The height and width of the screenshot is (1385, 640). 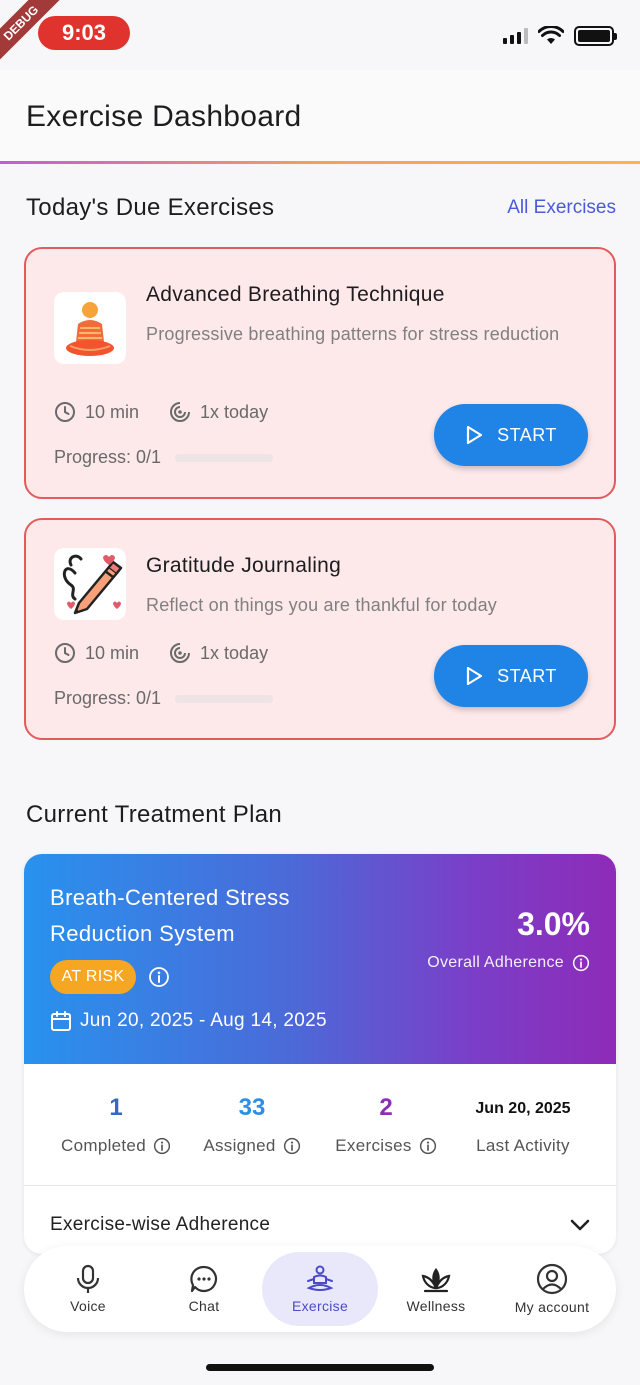 What do you see at coordinates (320, 1225) in the screenshot?
I see `exercise-adherence-toggle: Exercise-wise Adherence` at bounding box center [320, 1225].